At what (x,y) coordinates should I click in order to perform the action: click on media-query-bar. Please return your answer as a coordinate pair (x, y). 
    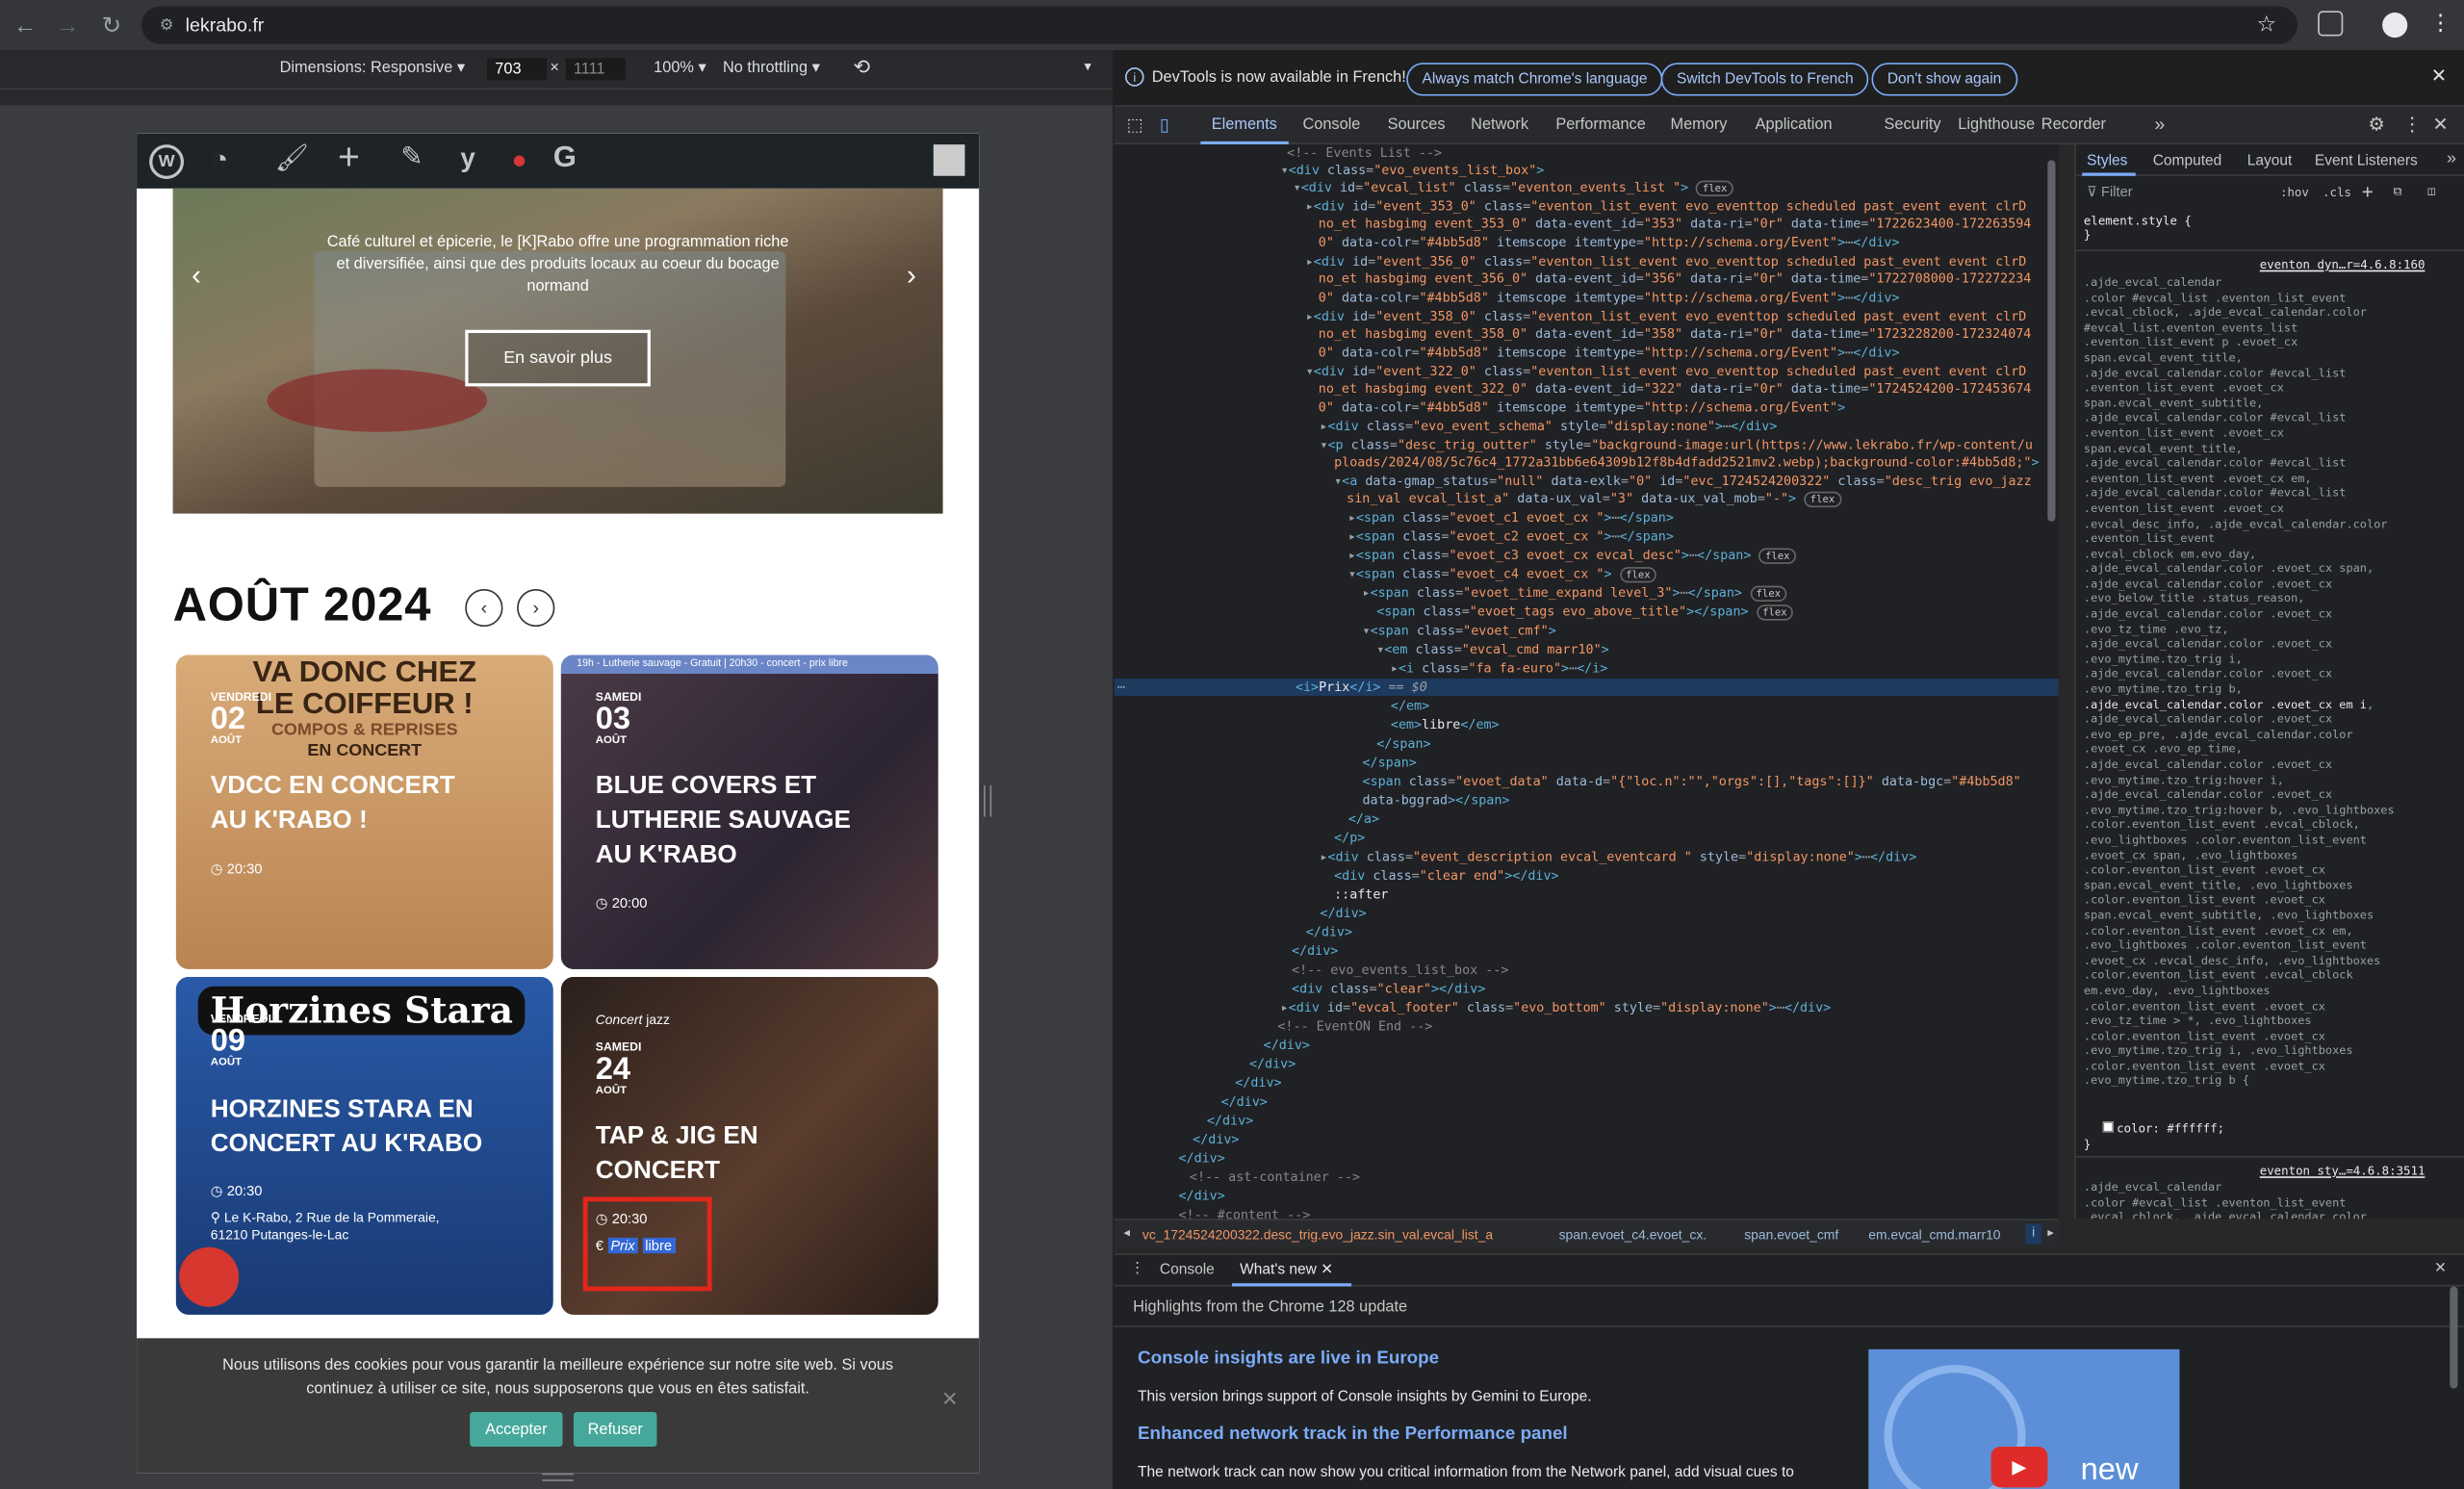
    Looking at the image, I should click on (556, 97).